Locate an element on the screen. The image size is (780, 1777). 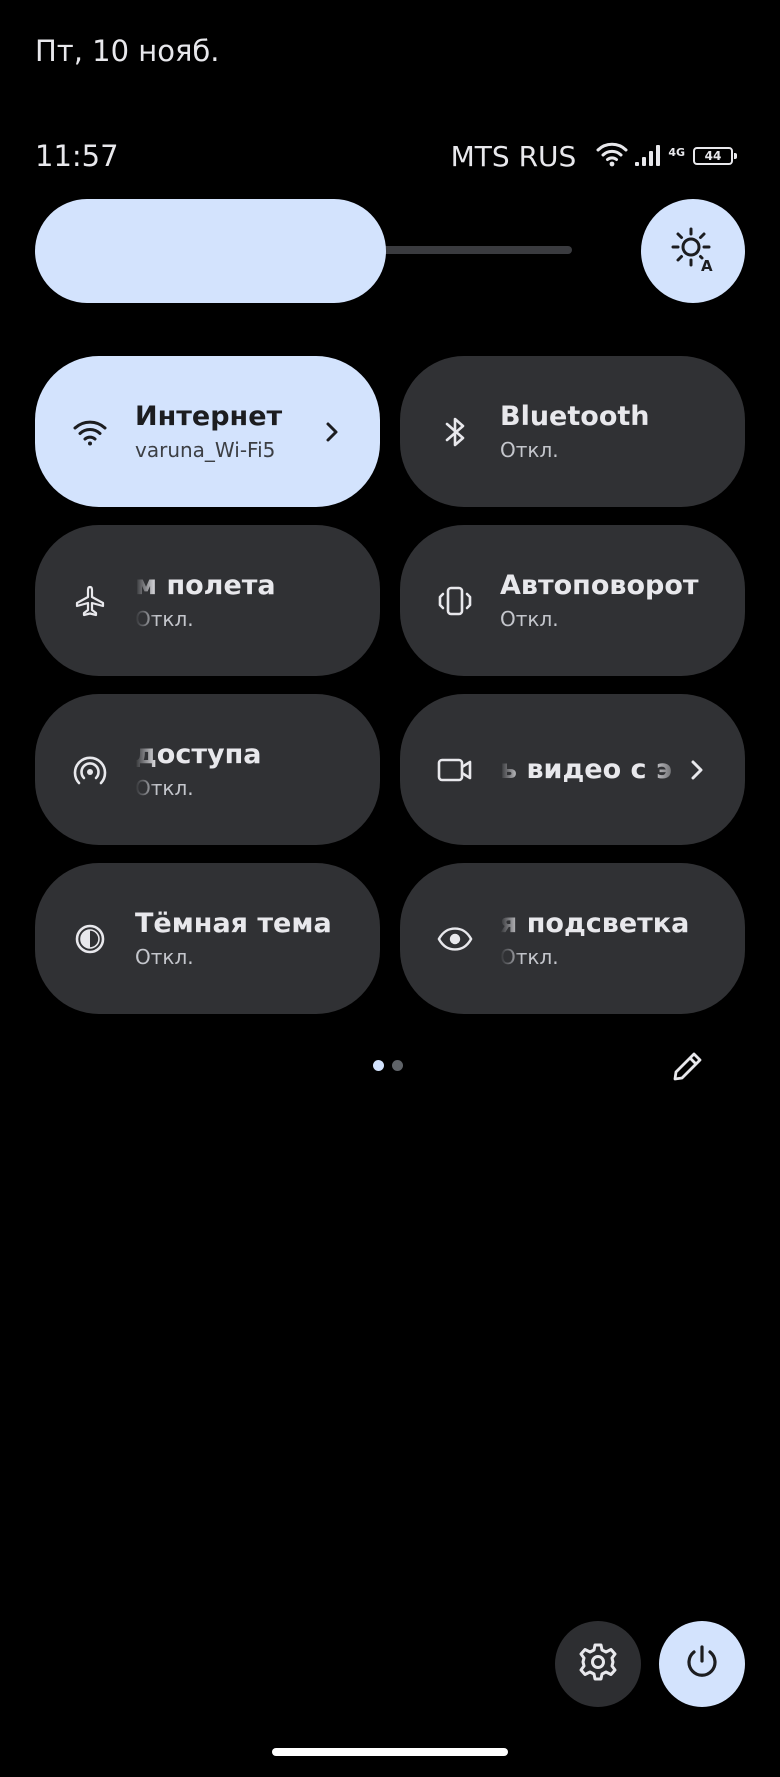
tile-airplane-text: м полета Откл. is located at coordinates (257, 601).